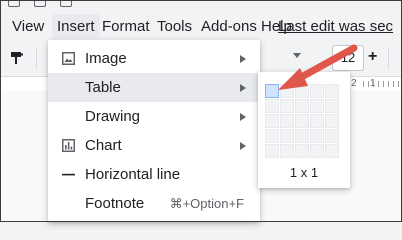 This screenshot has width=402, height=240. What do you see at coordinates (335, 26) in the screenshot?
I see `last-edit-link: Last edit was sec` at bounding box center [335, 26].